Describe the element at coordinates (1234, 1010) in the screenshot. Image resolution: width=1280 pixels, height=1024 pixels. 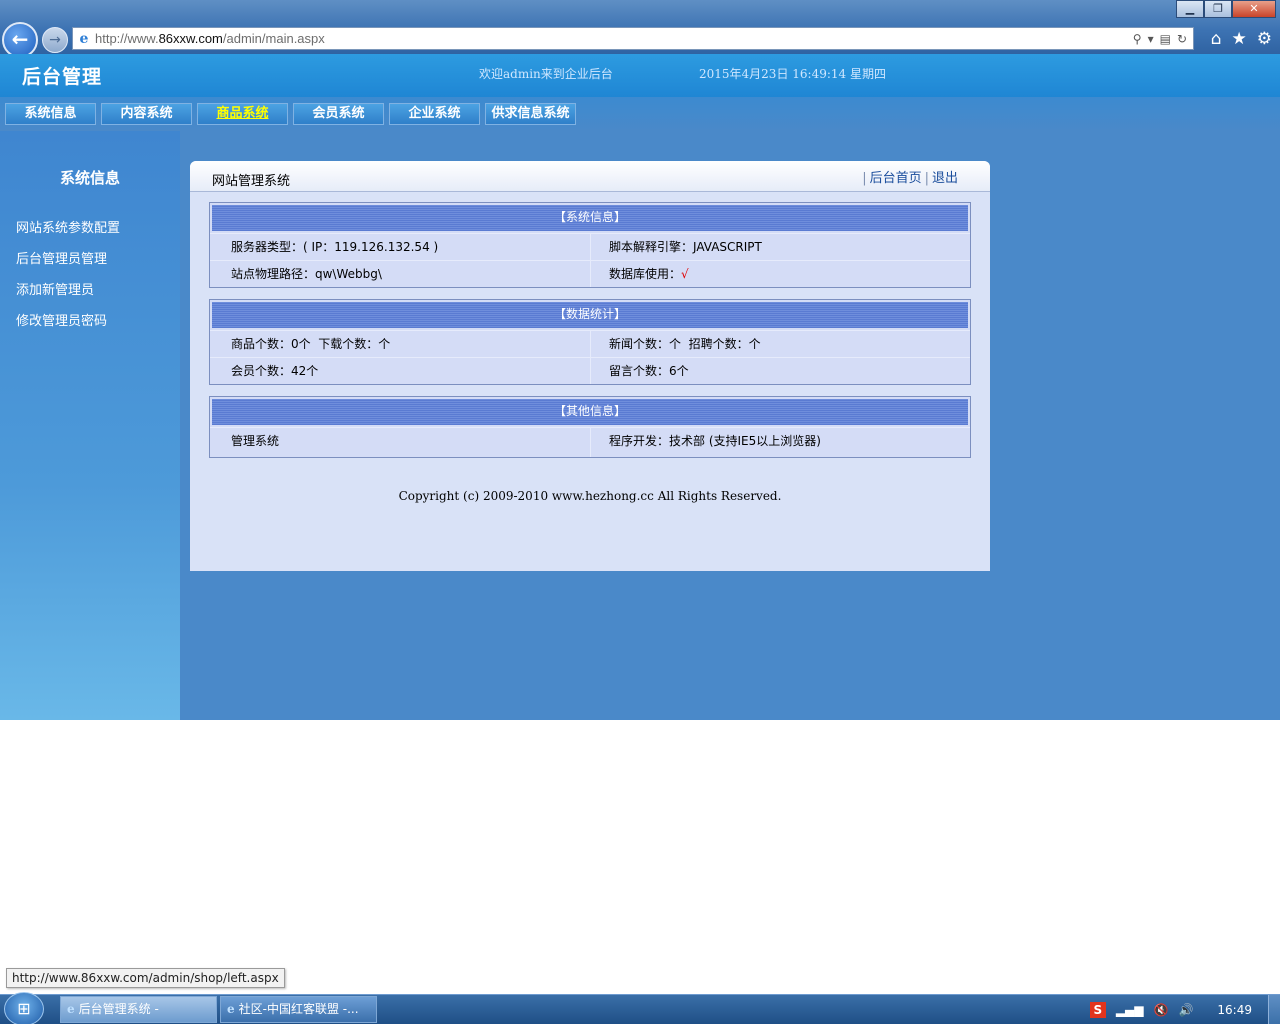
I see `clock: 16:49` at that location.